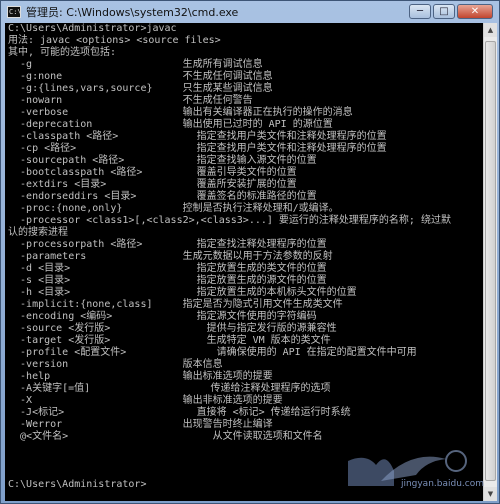 The height and width of the screenshot is (504, 500). Describe the element at coordinates (411, 461) in the screenshot. I see `baidu-watermark: jingyan.baidu.com` at that location.